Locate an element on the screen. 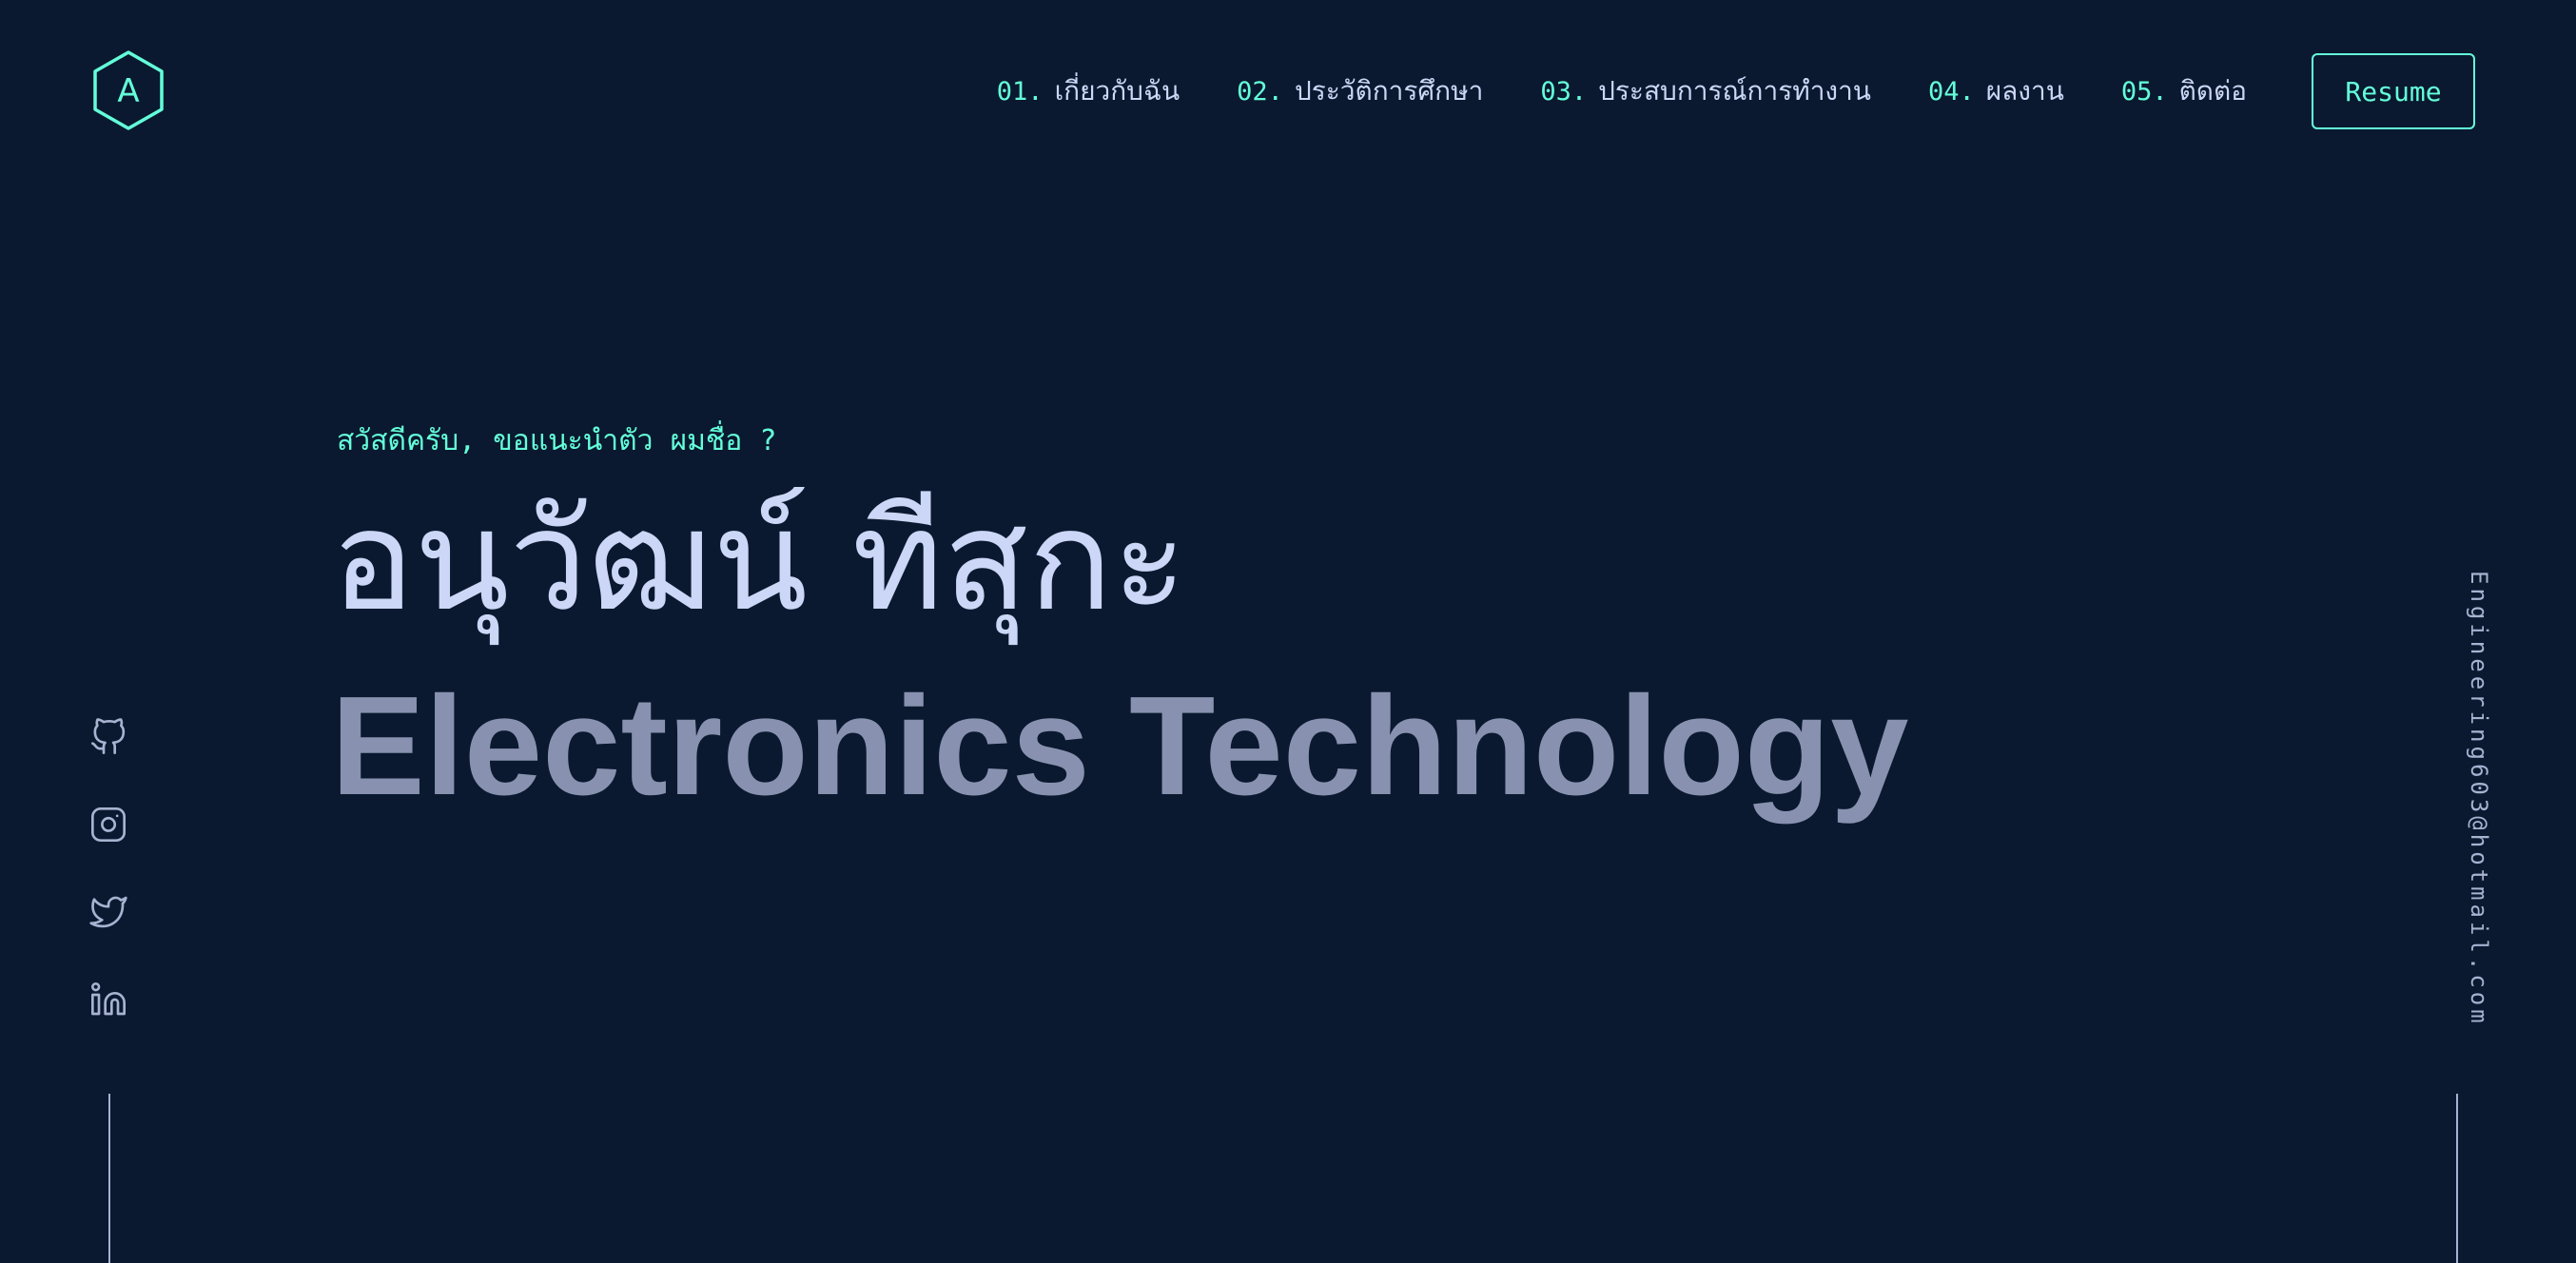 Image resolution: width=2576 pixels, height=1263 pixels. github-icon is located at coordinates (109, 736).